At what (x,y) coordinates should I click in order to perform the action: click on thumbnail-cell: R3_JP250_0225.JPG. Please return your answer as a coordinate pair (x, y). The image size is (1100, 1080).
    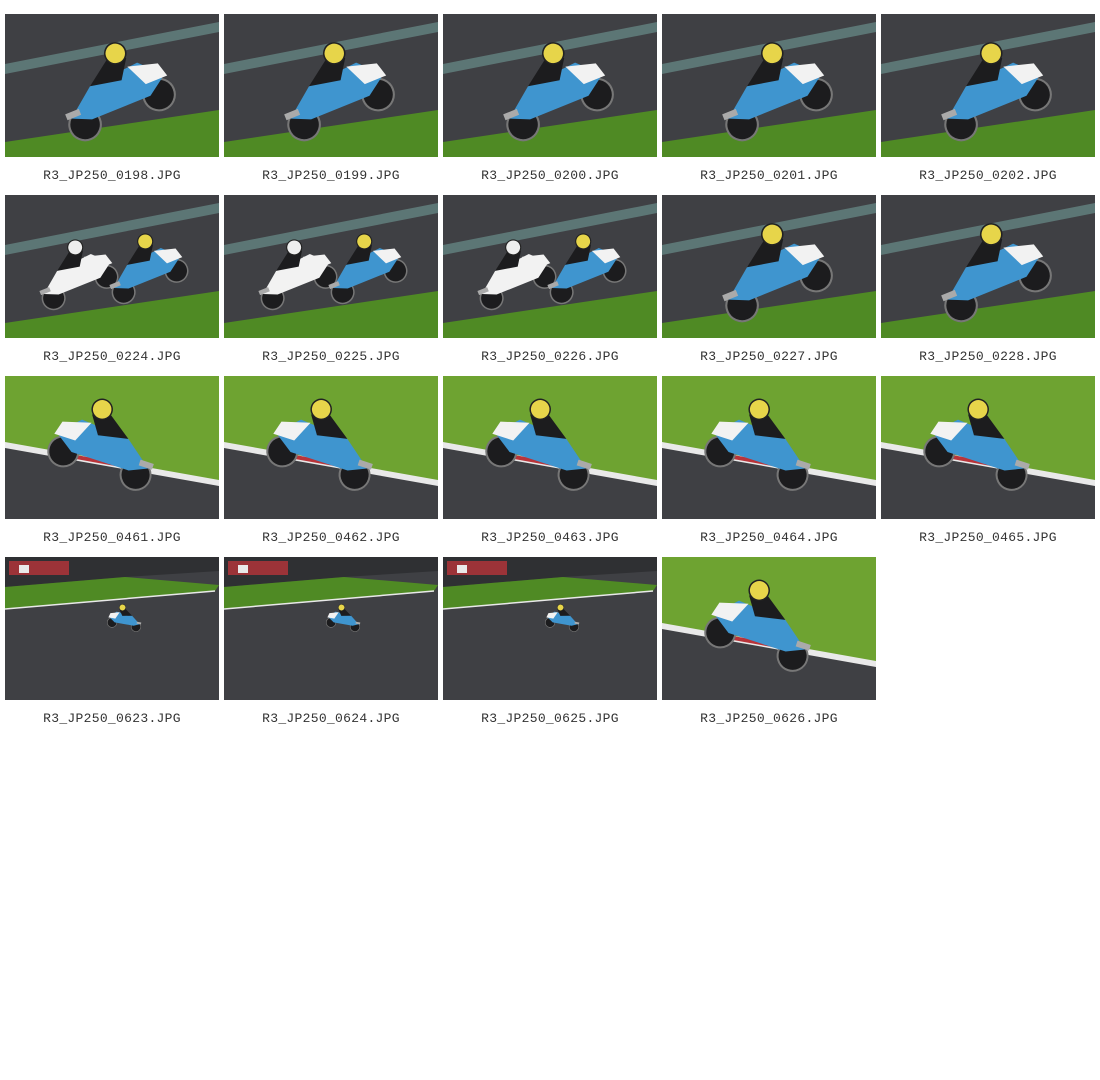
    Looking at the image, I should click on (331, 285).